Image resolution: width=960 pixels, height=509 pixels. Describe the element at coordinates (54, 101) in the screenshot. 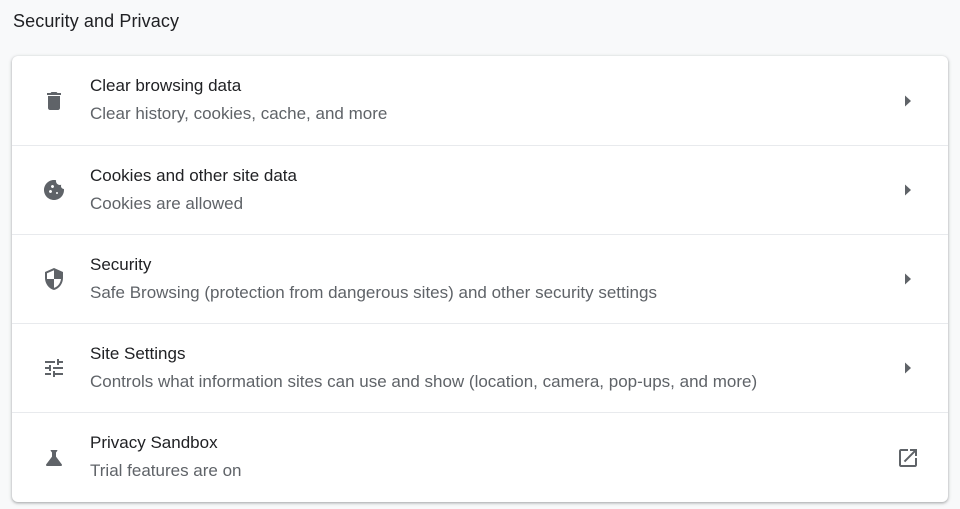

I see `trash-icon` at that location.